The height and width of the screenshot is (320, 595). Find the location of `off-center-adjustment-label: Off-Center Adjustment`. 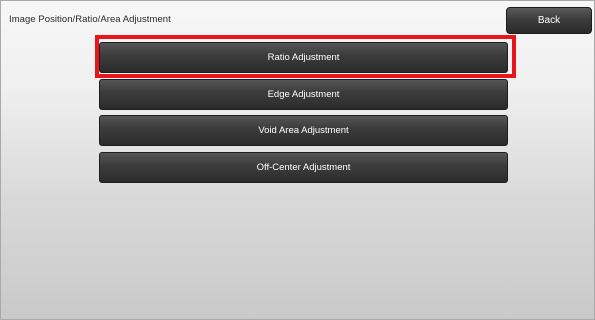

off-center-adjustment-label: Off-Center Adjustment is located at coordinates (303, 167).